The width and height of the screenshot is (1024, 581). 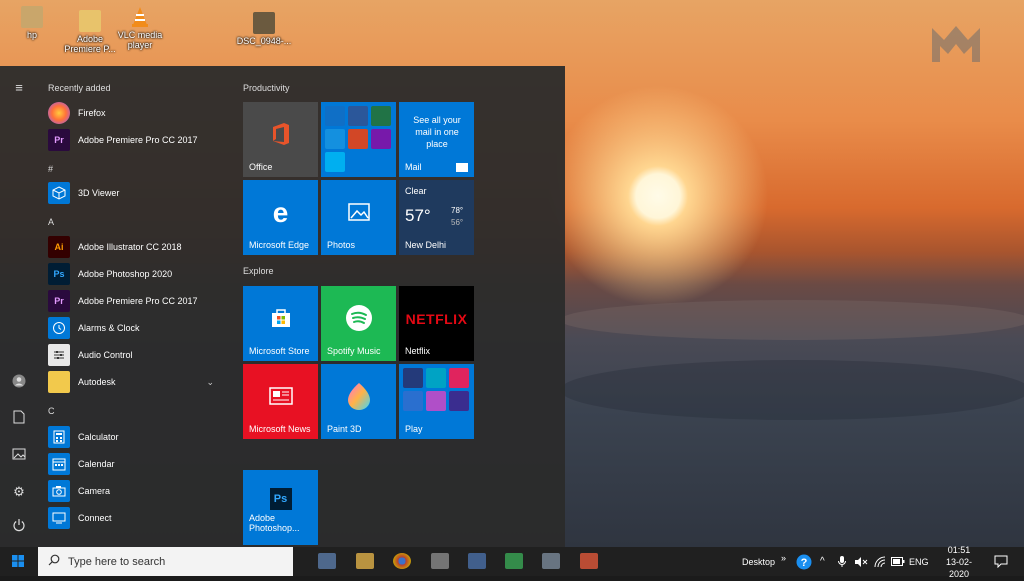 I want to click on tile-label: New Delhi, so click(x=426, y=245).